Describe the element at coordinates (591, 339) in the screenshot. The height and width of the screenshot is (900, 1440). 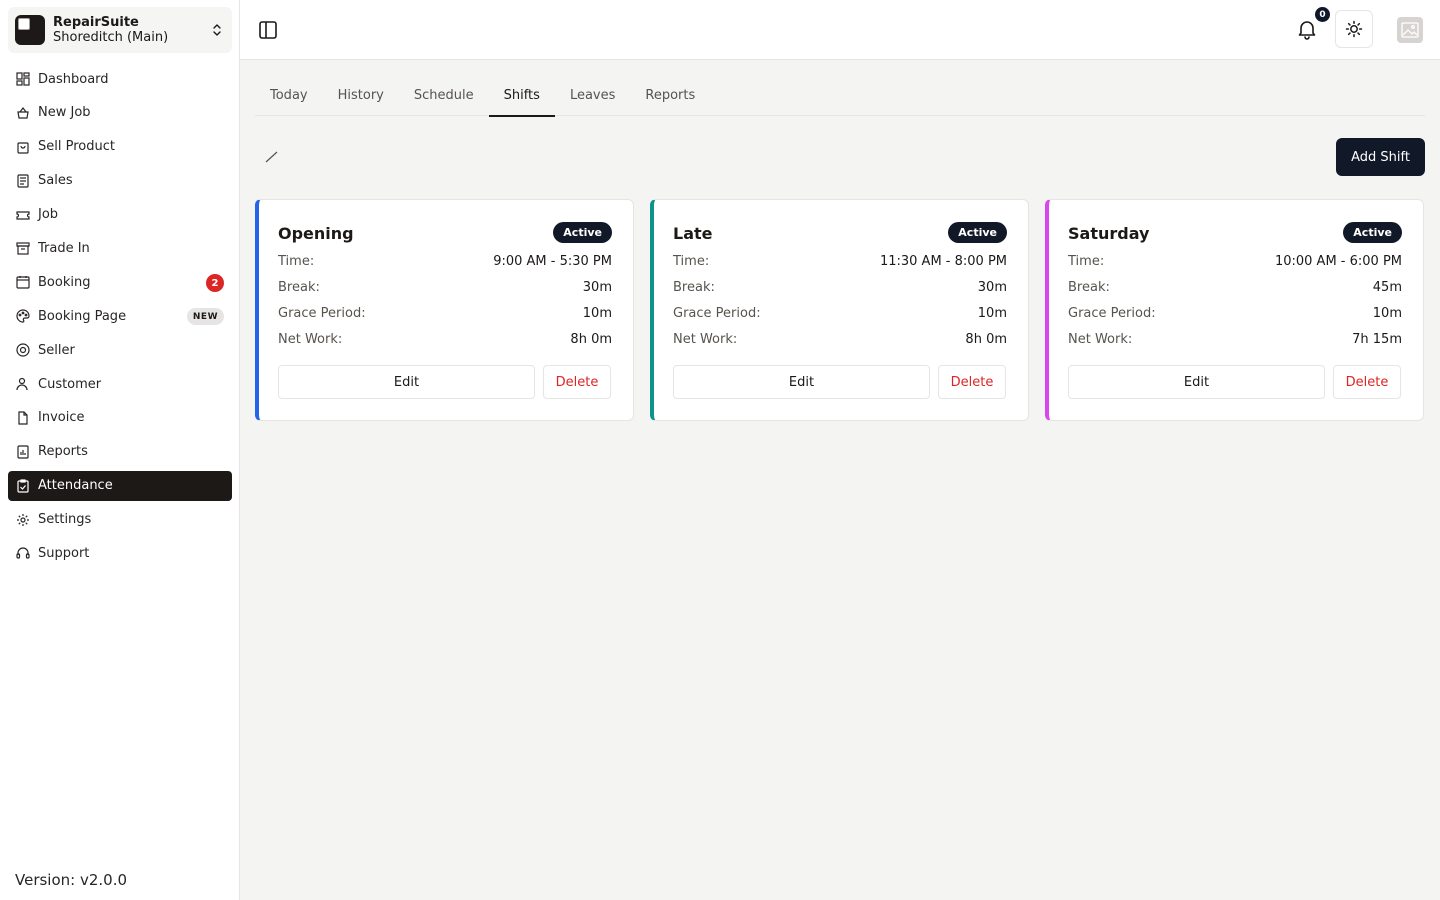
I see `net-value: 8h 0m` at that location.